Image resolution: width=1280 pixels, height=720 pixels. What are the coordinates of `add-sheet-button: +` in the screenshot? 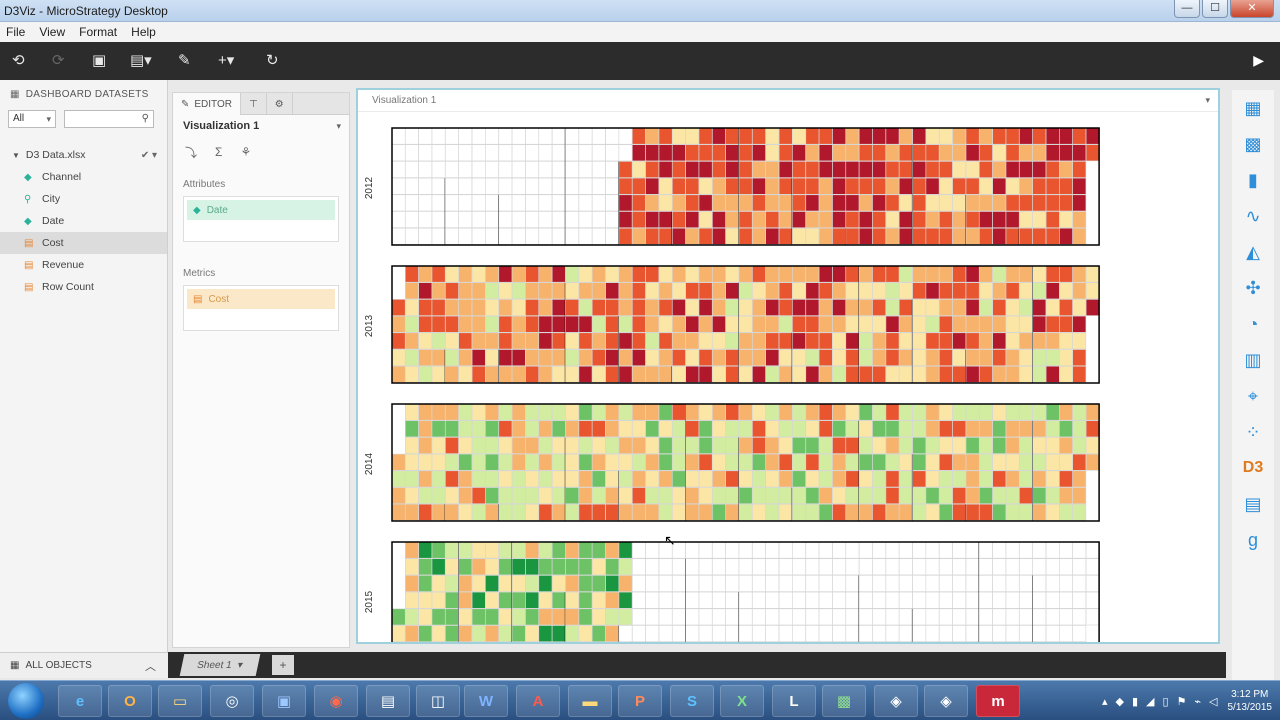 It's located at (283, 665).